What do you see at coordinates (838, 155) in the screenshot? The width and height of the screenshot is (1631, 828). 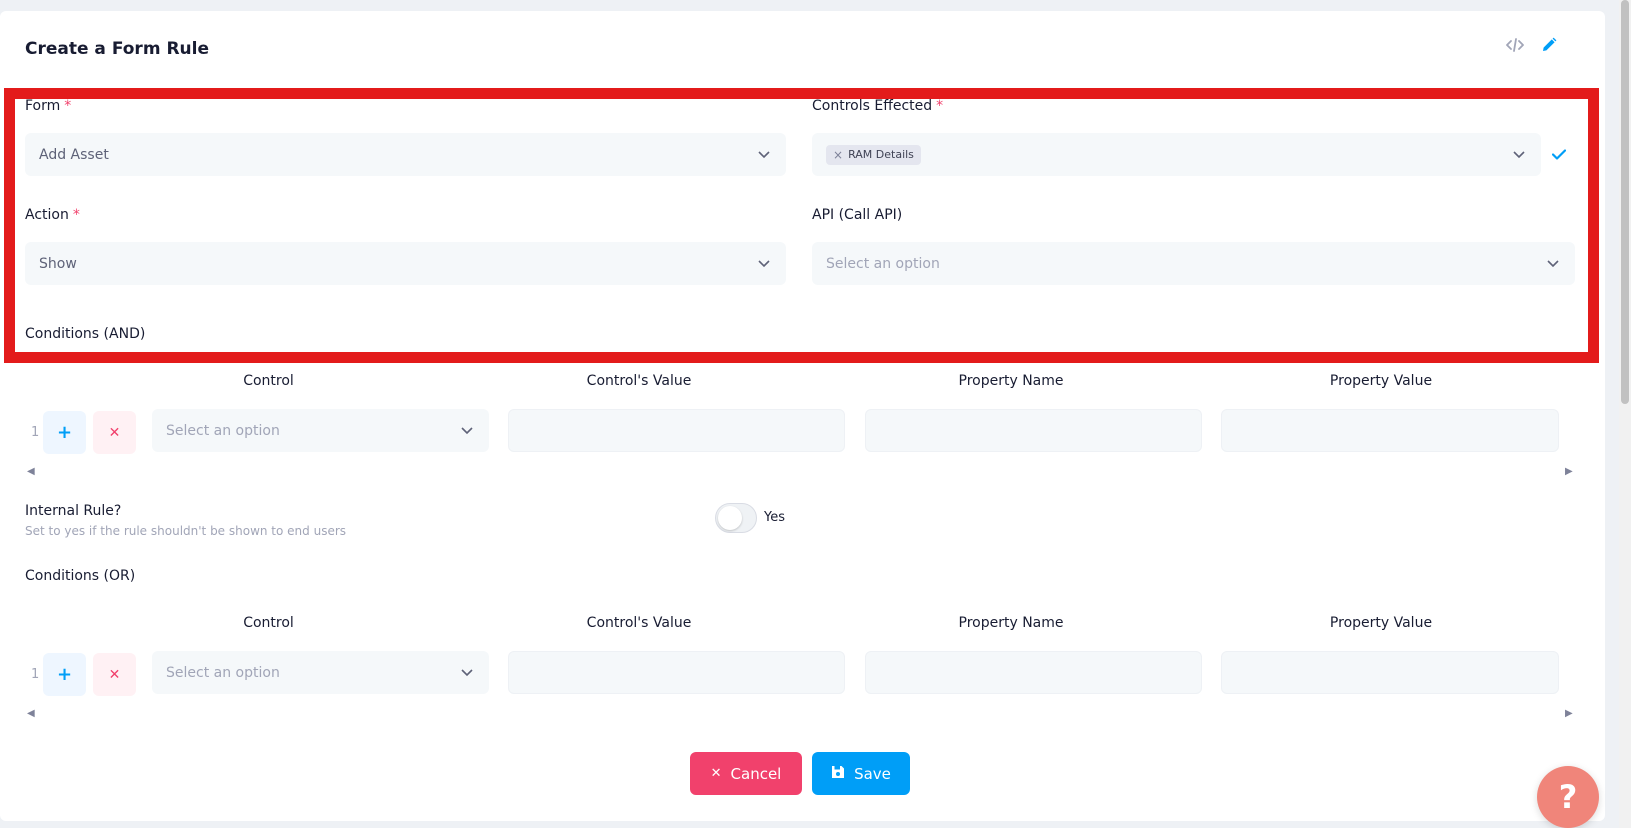 I see `remove-tag-icon: ×` at bounding box center [838, 155].